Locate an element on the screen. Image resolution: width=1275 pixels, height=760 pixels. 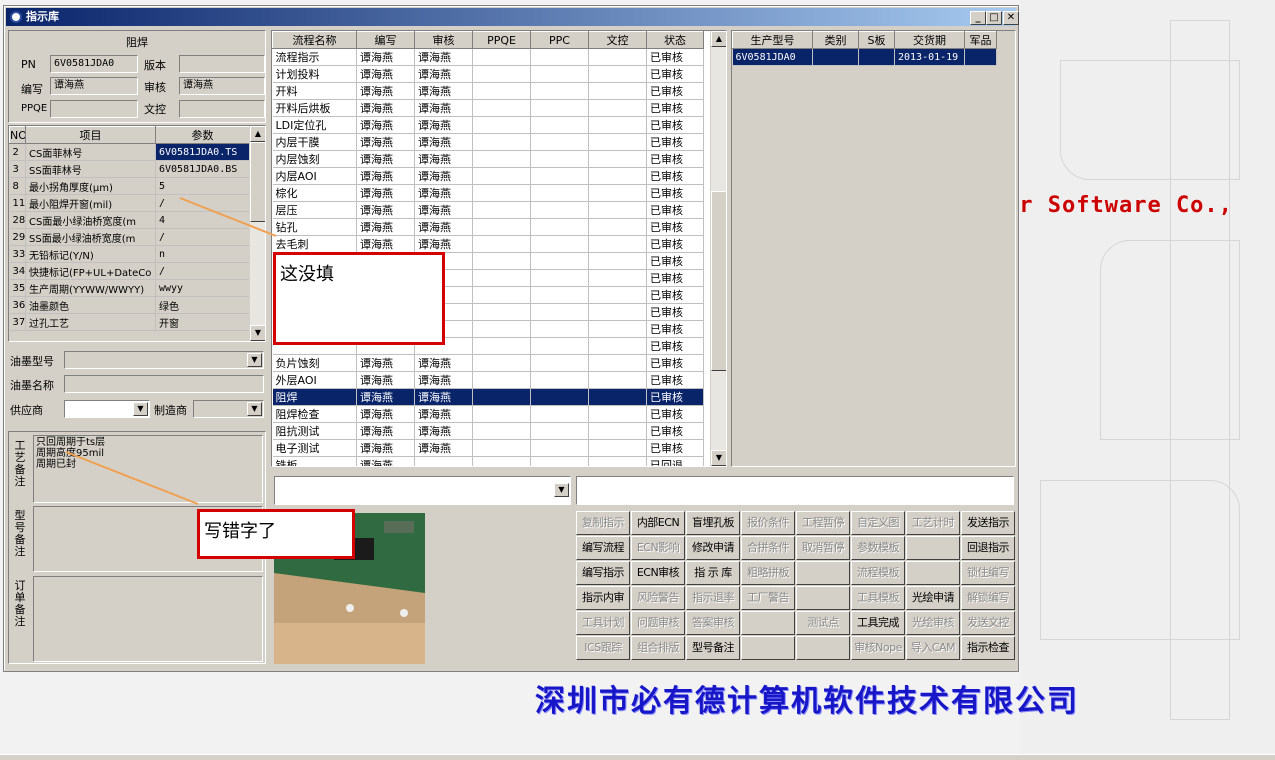
callout-not-filled: 这没填 is located at coordinates (359, 298).